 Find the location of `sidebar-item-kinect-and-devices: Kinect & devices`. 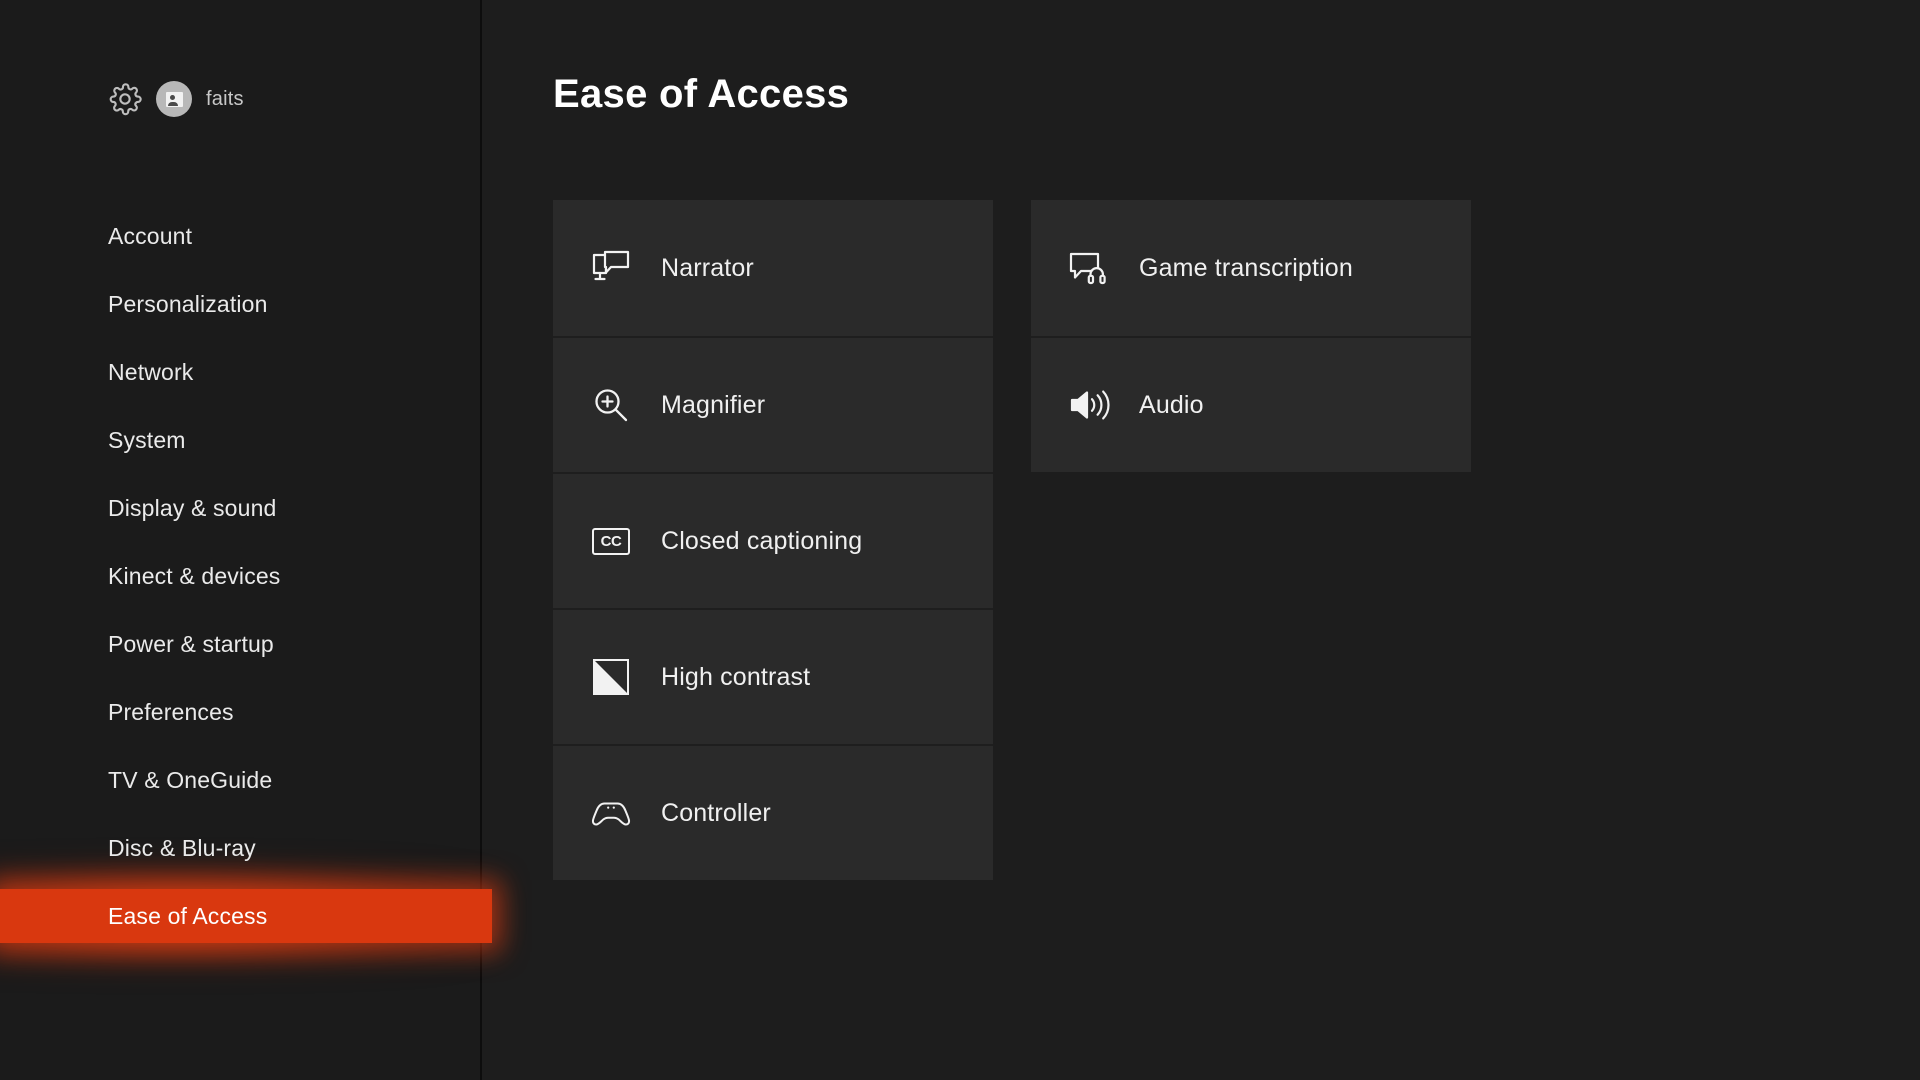

sidebar-item-kinect-and-devices: Kinect & devices is located at coordinates (240, 576).